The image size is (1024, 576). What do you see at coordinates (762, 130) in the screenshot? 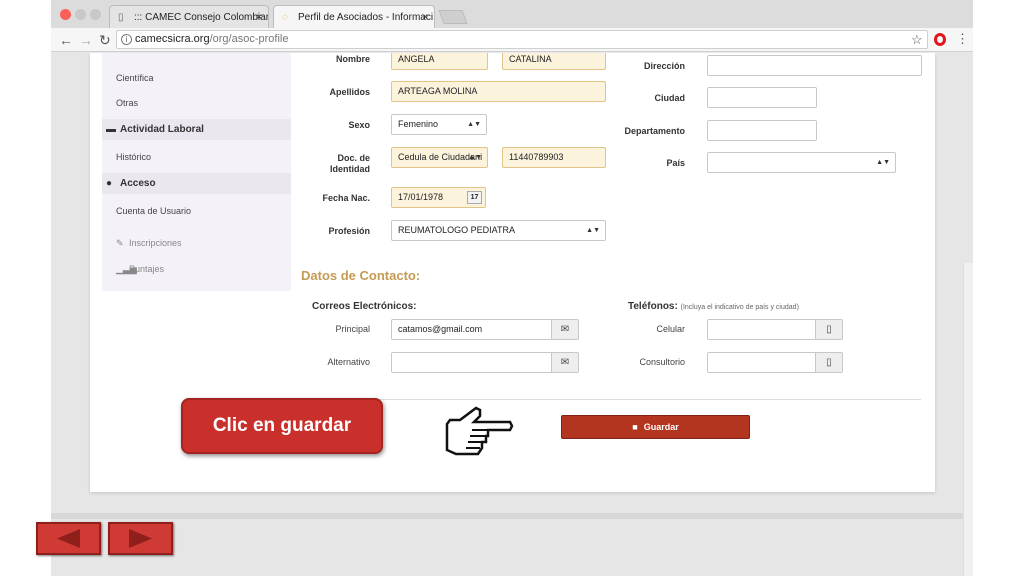
I see `departamento-input` at bounding box center [762, 130].